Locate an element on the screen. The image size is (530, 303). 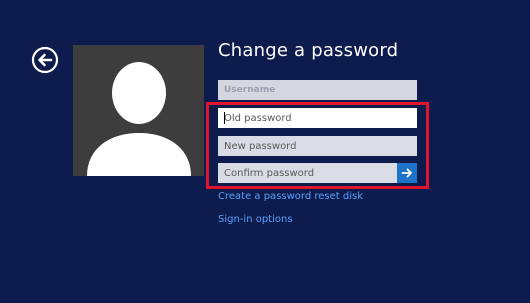
old-password-field is located at coordinates (317, 118).